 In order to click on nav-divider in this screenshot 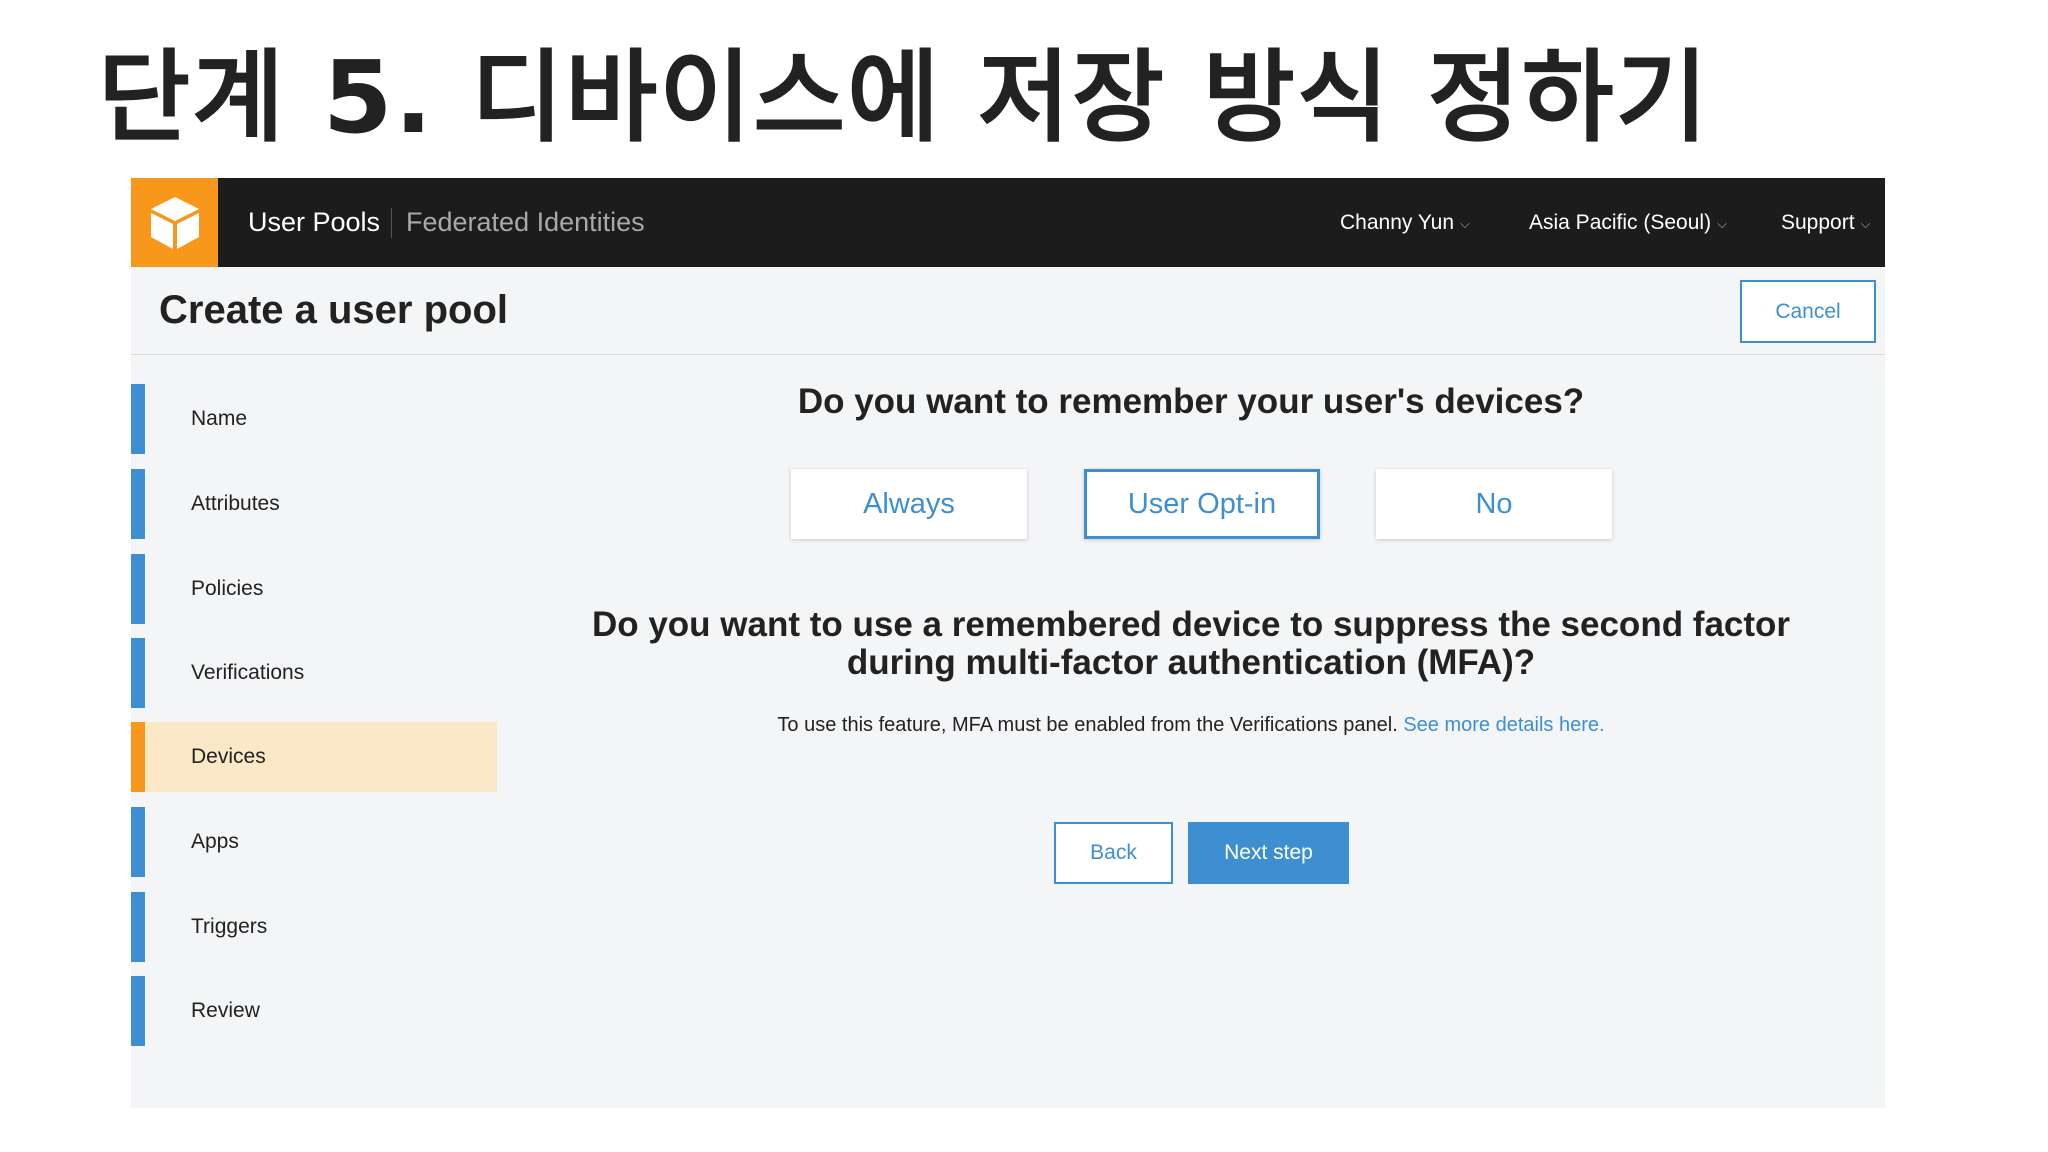, I will do `click(391, 223)`.